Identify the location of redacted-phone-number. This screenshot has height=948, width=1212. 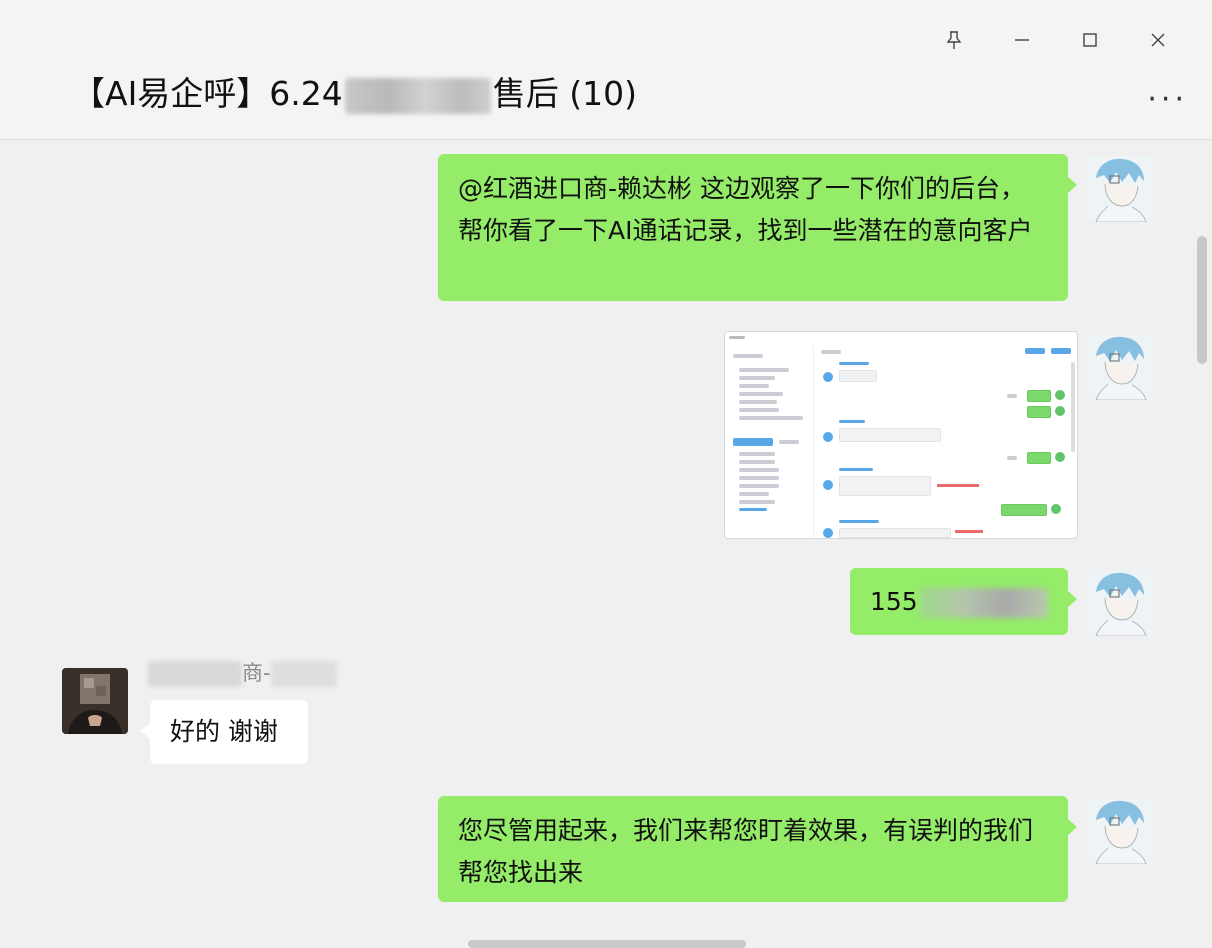
(983, 603).